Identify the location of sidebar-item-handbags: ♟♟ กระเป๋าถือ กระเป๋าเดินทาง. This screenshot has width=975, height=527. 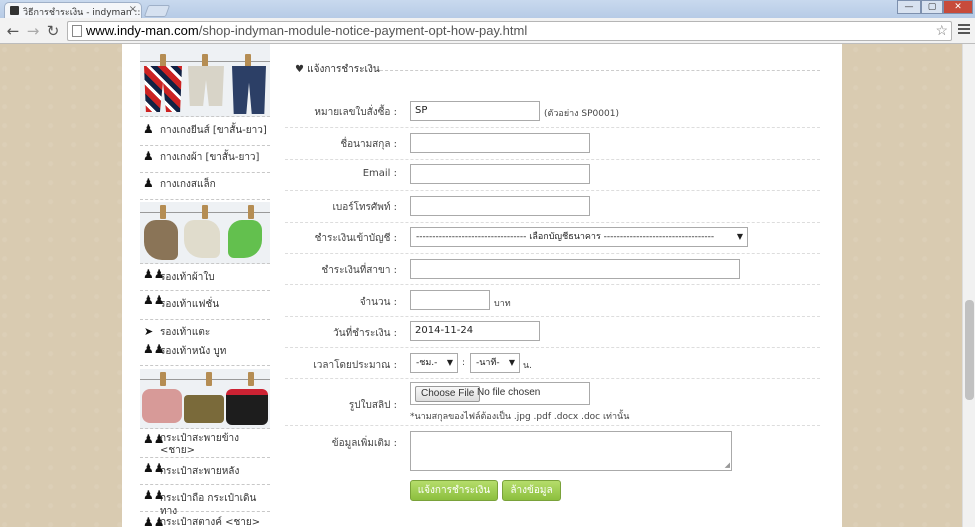
(205, 502).